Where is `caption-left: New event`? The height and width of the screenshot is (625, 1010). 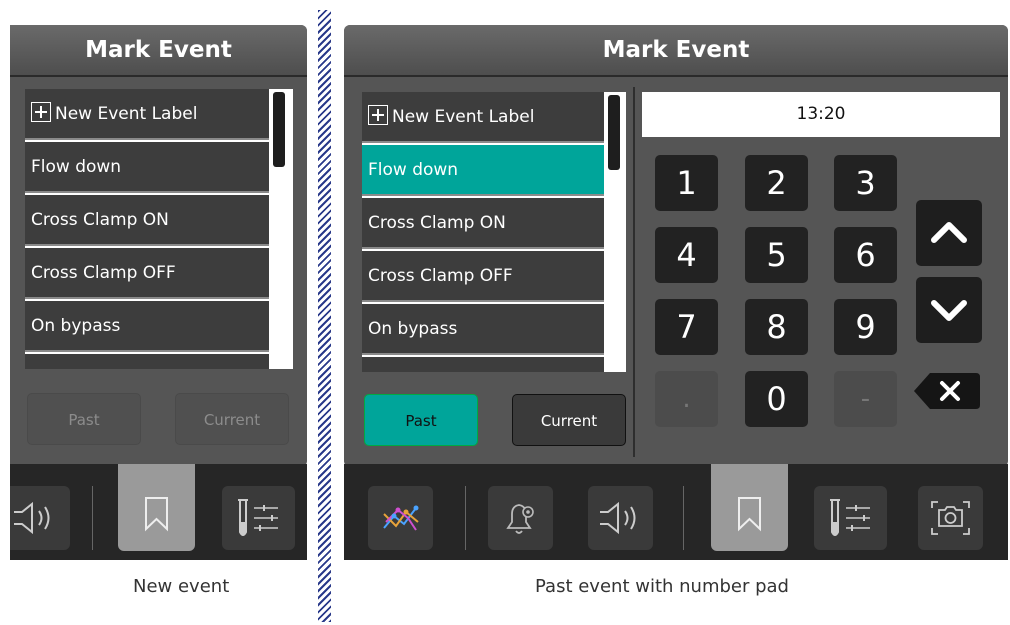
caption-left: New event is located at coordinates (181, 586).